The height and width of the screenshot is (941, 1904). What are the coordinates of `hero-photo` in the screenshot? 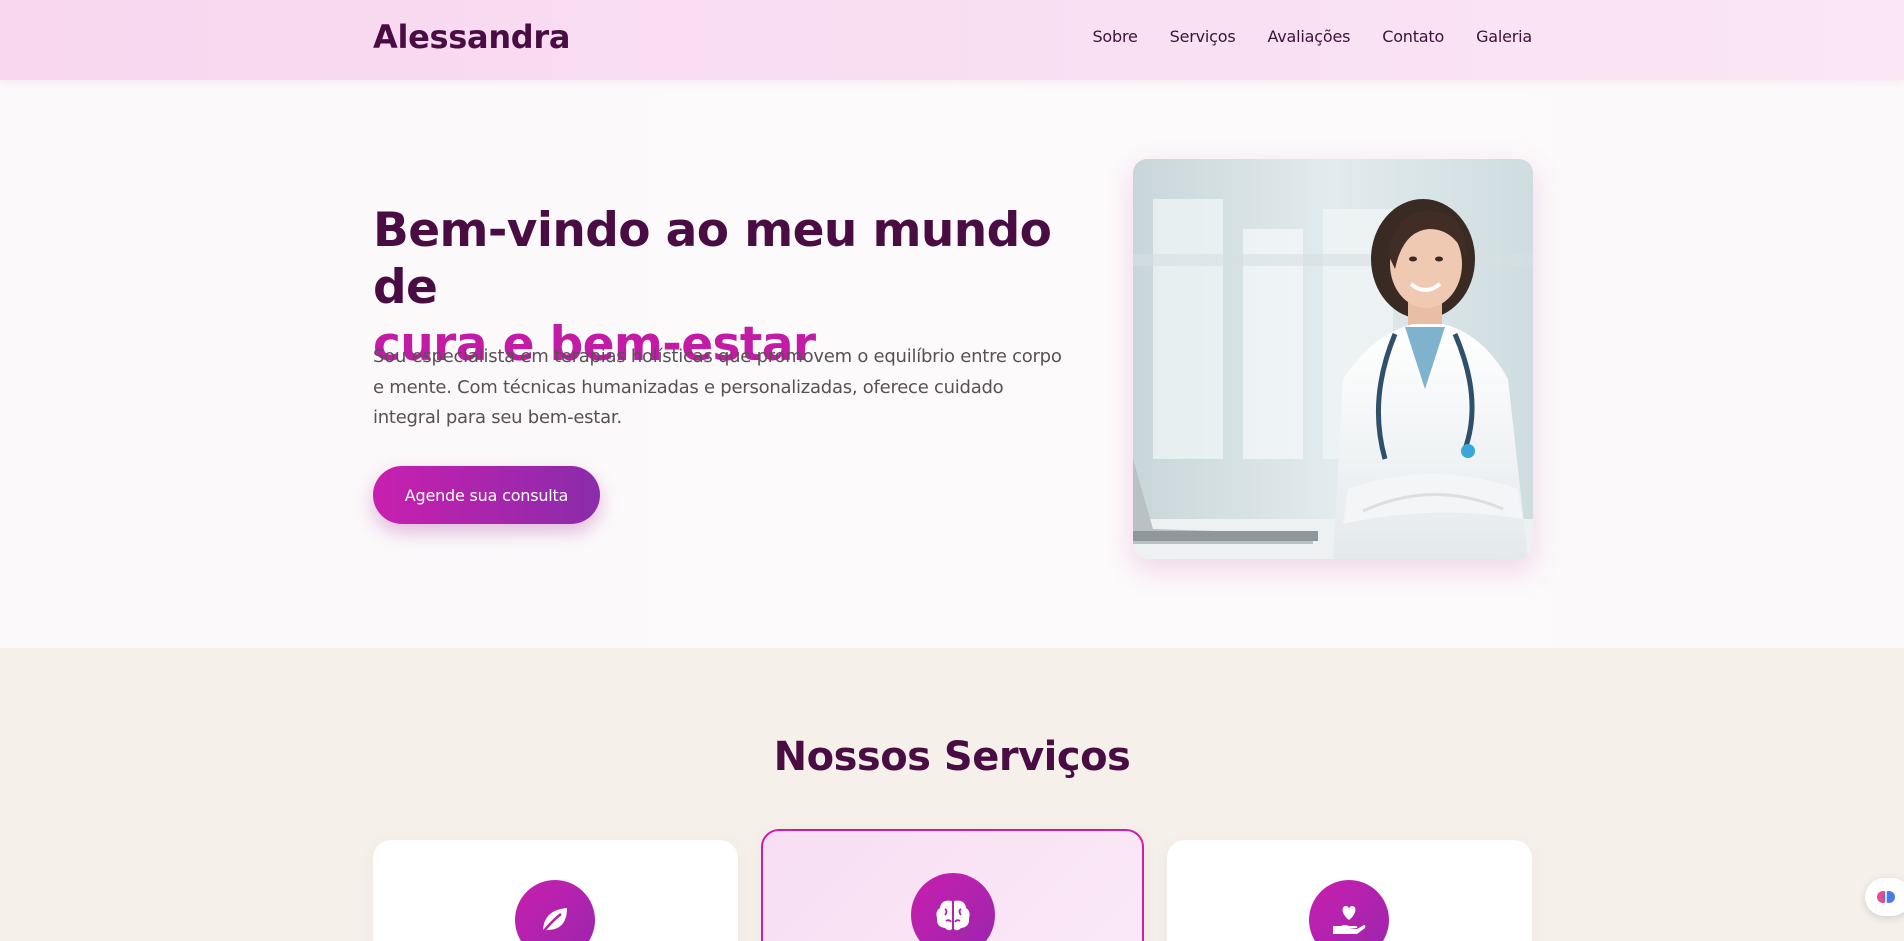 It's located at (1333, 359).